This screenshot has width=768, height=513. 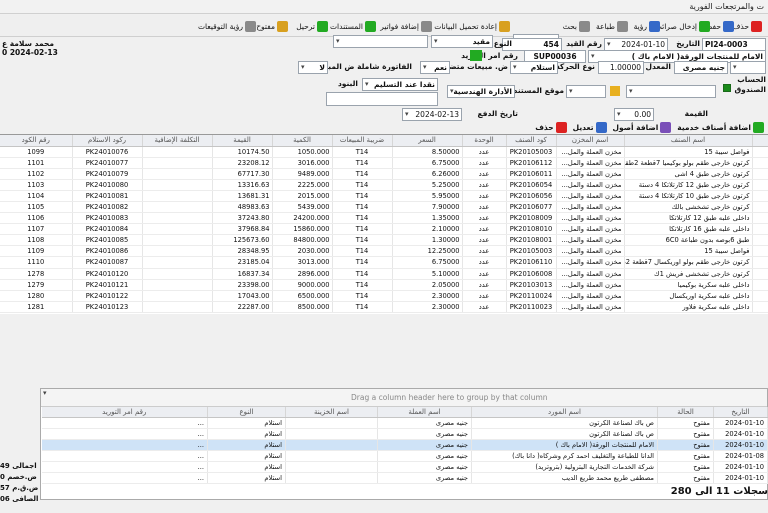 I want to click on grid-cell-value: 16837.34, so click(x=242, y=274).